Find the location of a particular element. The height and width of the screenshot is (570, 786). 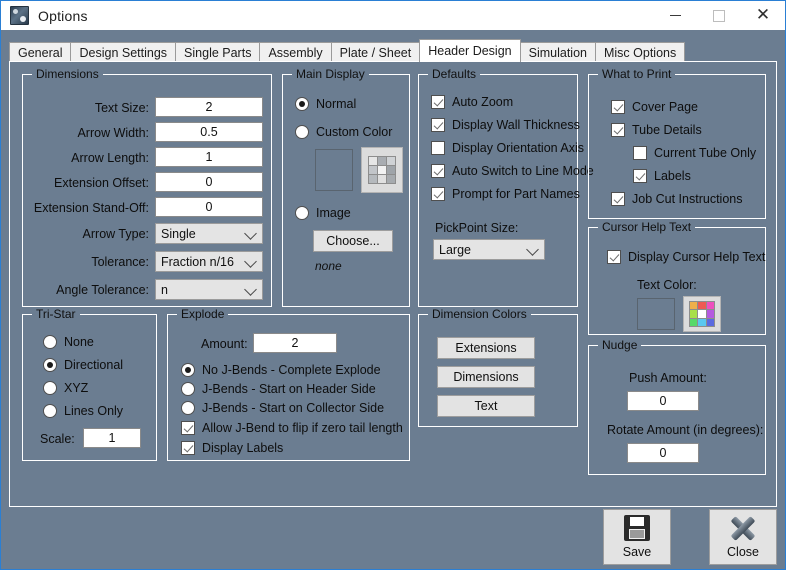

extensions-color-button: Extensions is located at coordinates (486, 348).